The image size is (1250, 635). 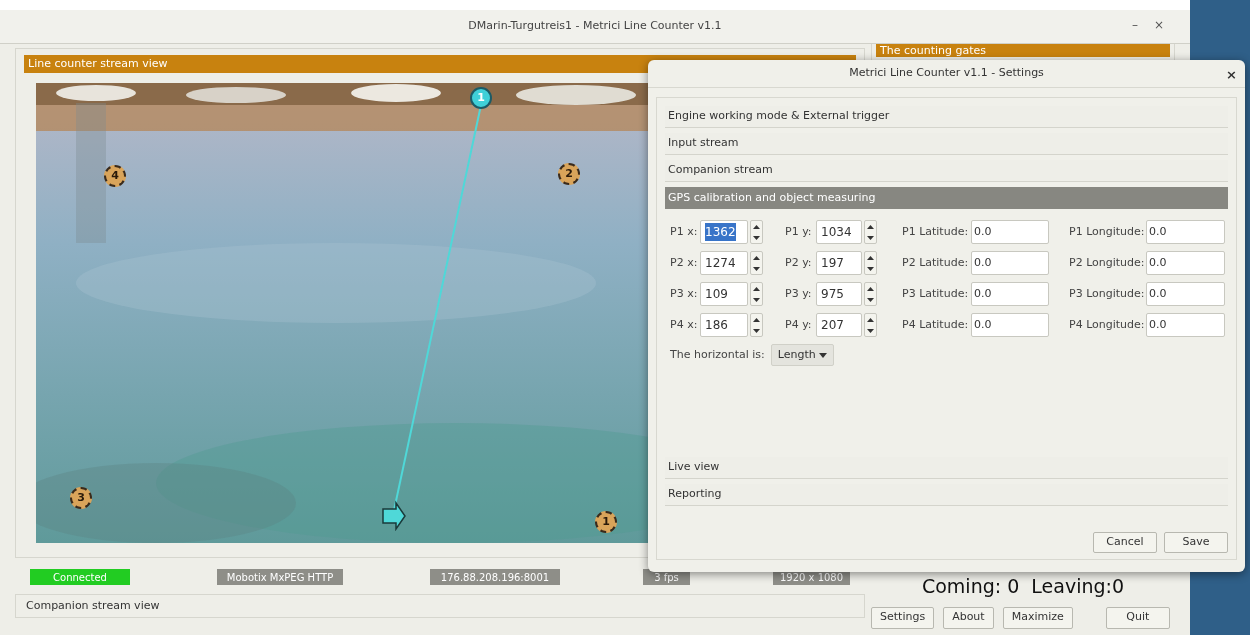 What do you see at coordinates (799, 293) in the screenshot?
I see `field-label: P3 y:` at bounding box center [799, 293].